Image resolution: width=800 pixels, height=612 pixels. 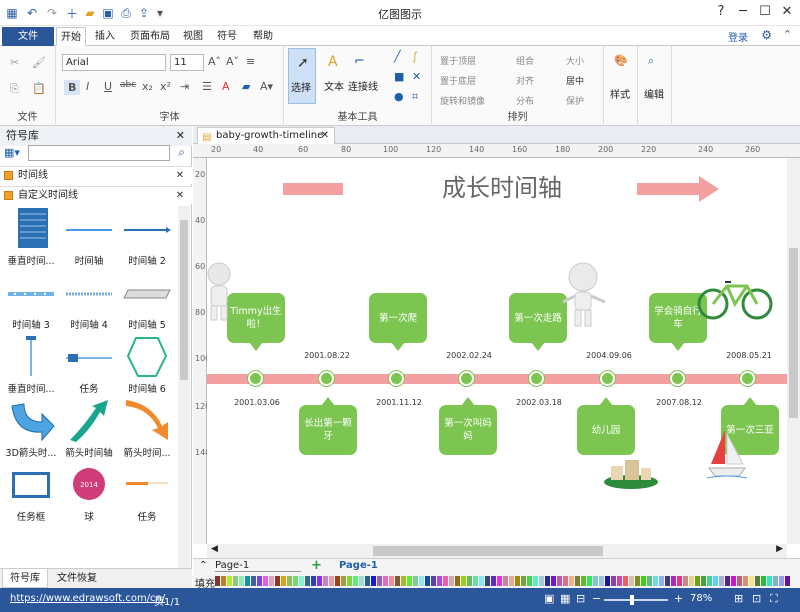 What do you see at coordinates (606, 426) in the screenshot?
I see `event-kindergarten: 幼儿园` at bounding box center [606, 426].